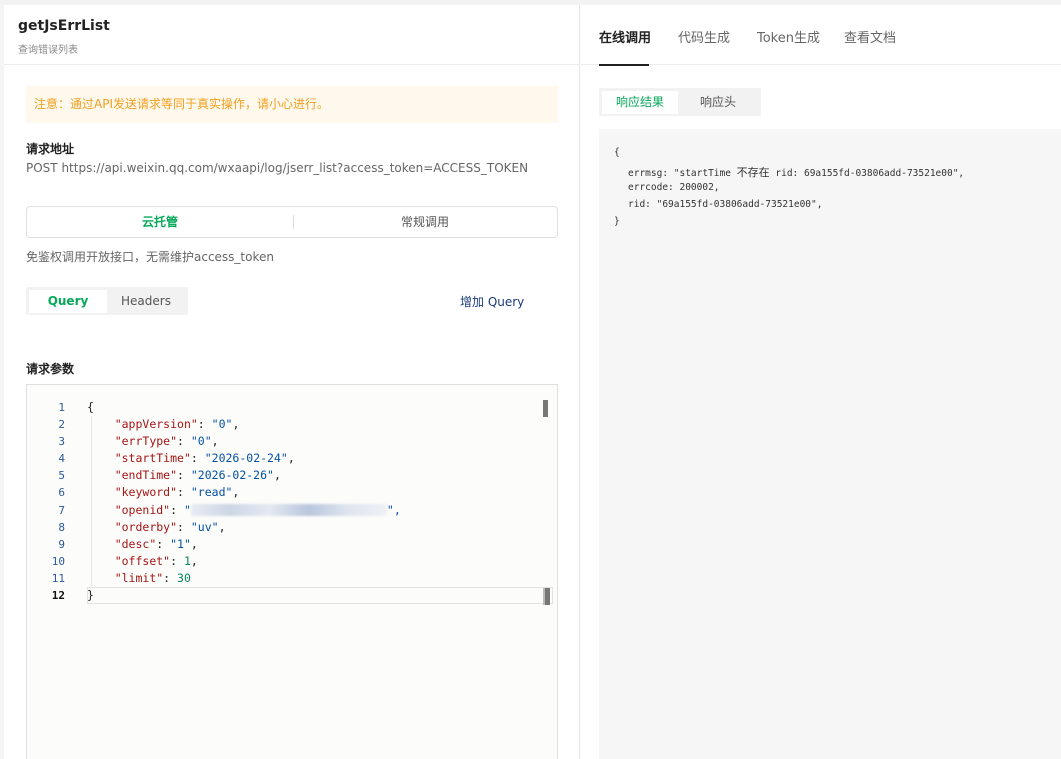 This screenshot has height=759, width=1061. Describe the element at coordinates (617, 221) in the screenshot. I see `response-close-brace: }` at that location.